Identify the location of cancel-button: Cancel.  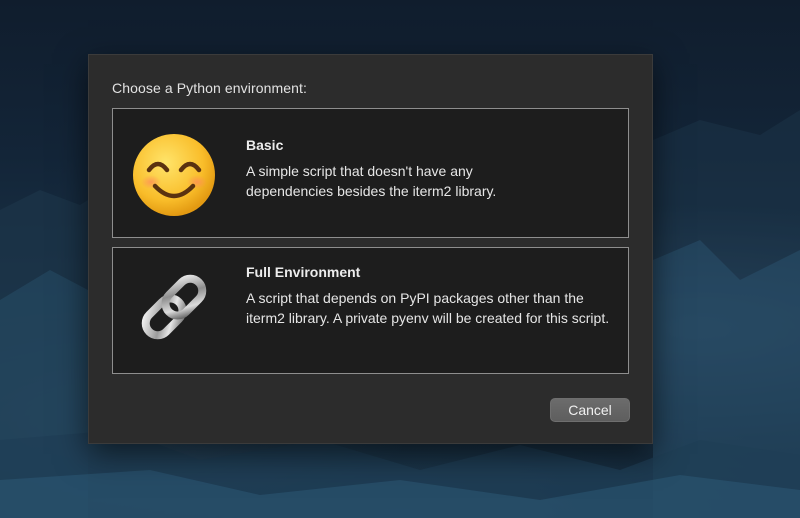
(590, 410).